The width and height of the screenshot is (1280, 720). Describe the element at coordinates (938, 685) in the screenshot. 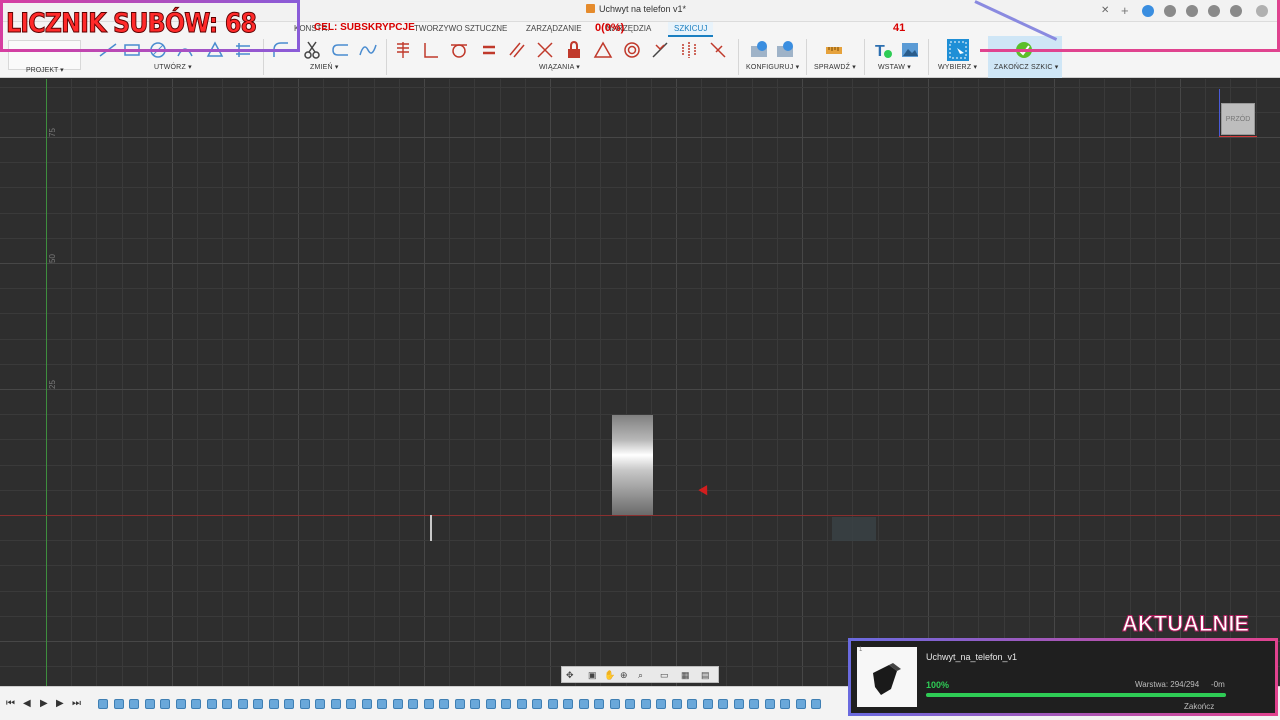

I see `print-progress-label: 100%` at that location.